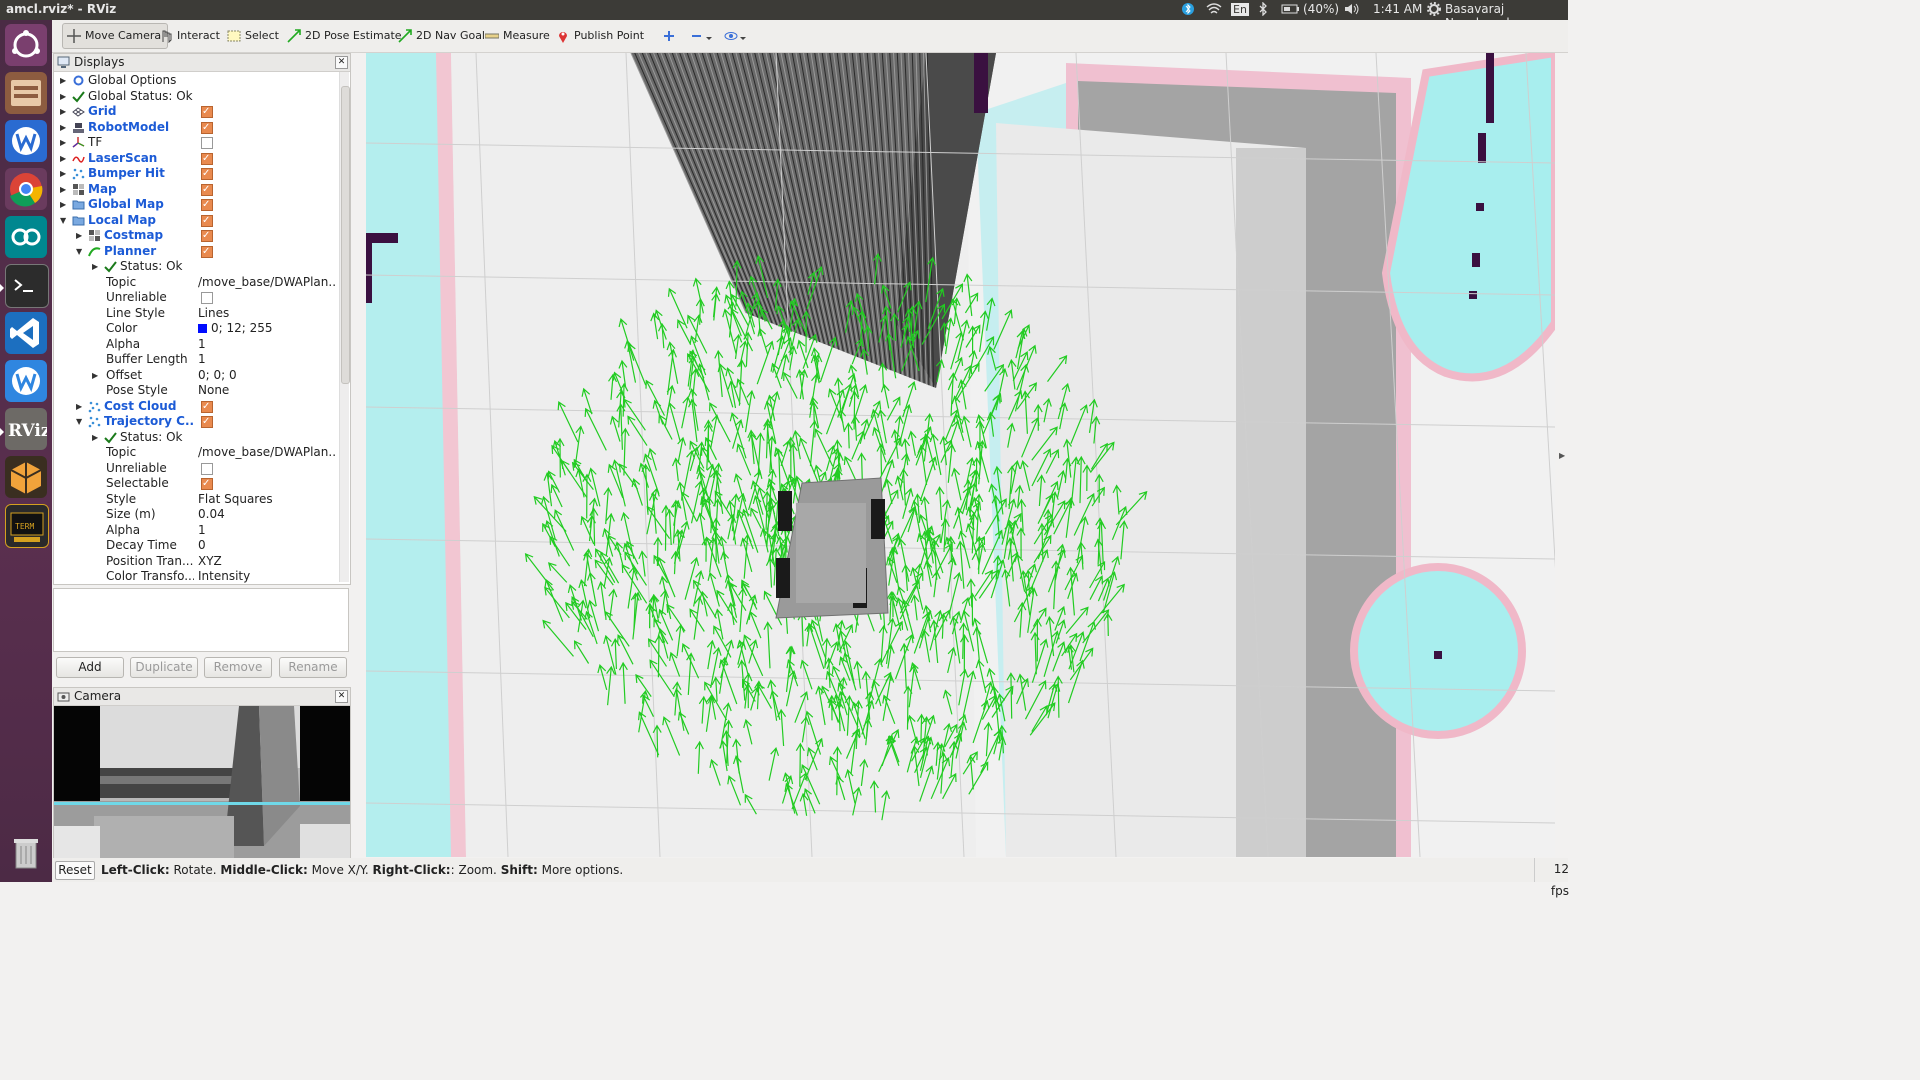 This screenshot has height=1080, width=1920. What do you see at coordinates (196, 81) in the screenshot?
I see `display-row-global-options: ▶ Global Options` at bounding box center [196, 81].